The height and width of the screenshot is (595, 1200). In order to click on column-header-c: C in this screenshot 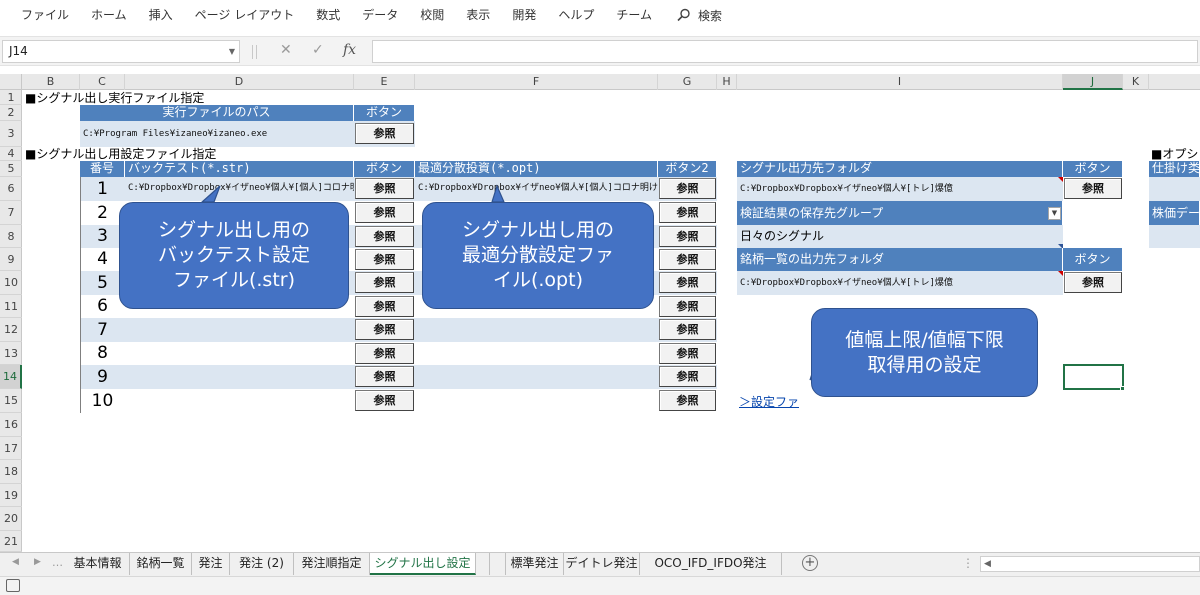, I will do `click(102, 82)`.